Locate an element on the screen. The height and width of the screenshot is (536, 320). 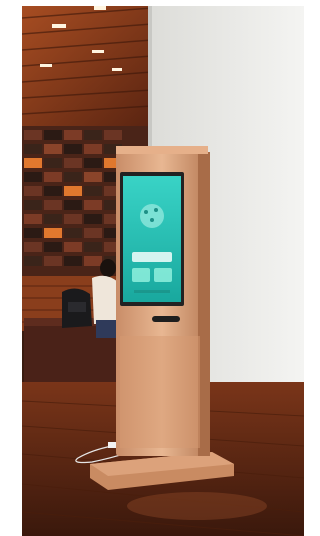
screen-logo-icon is located at coordinates (152, 216).